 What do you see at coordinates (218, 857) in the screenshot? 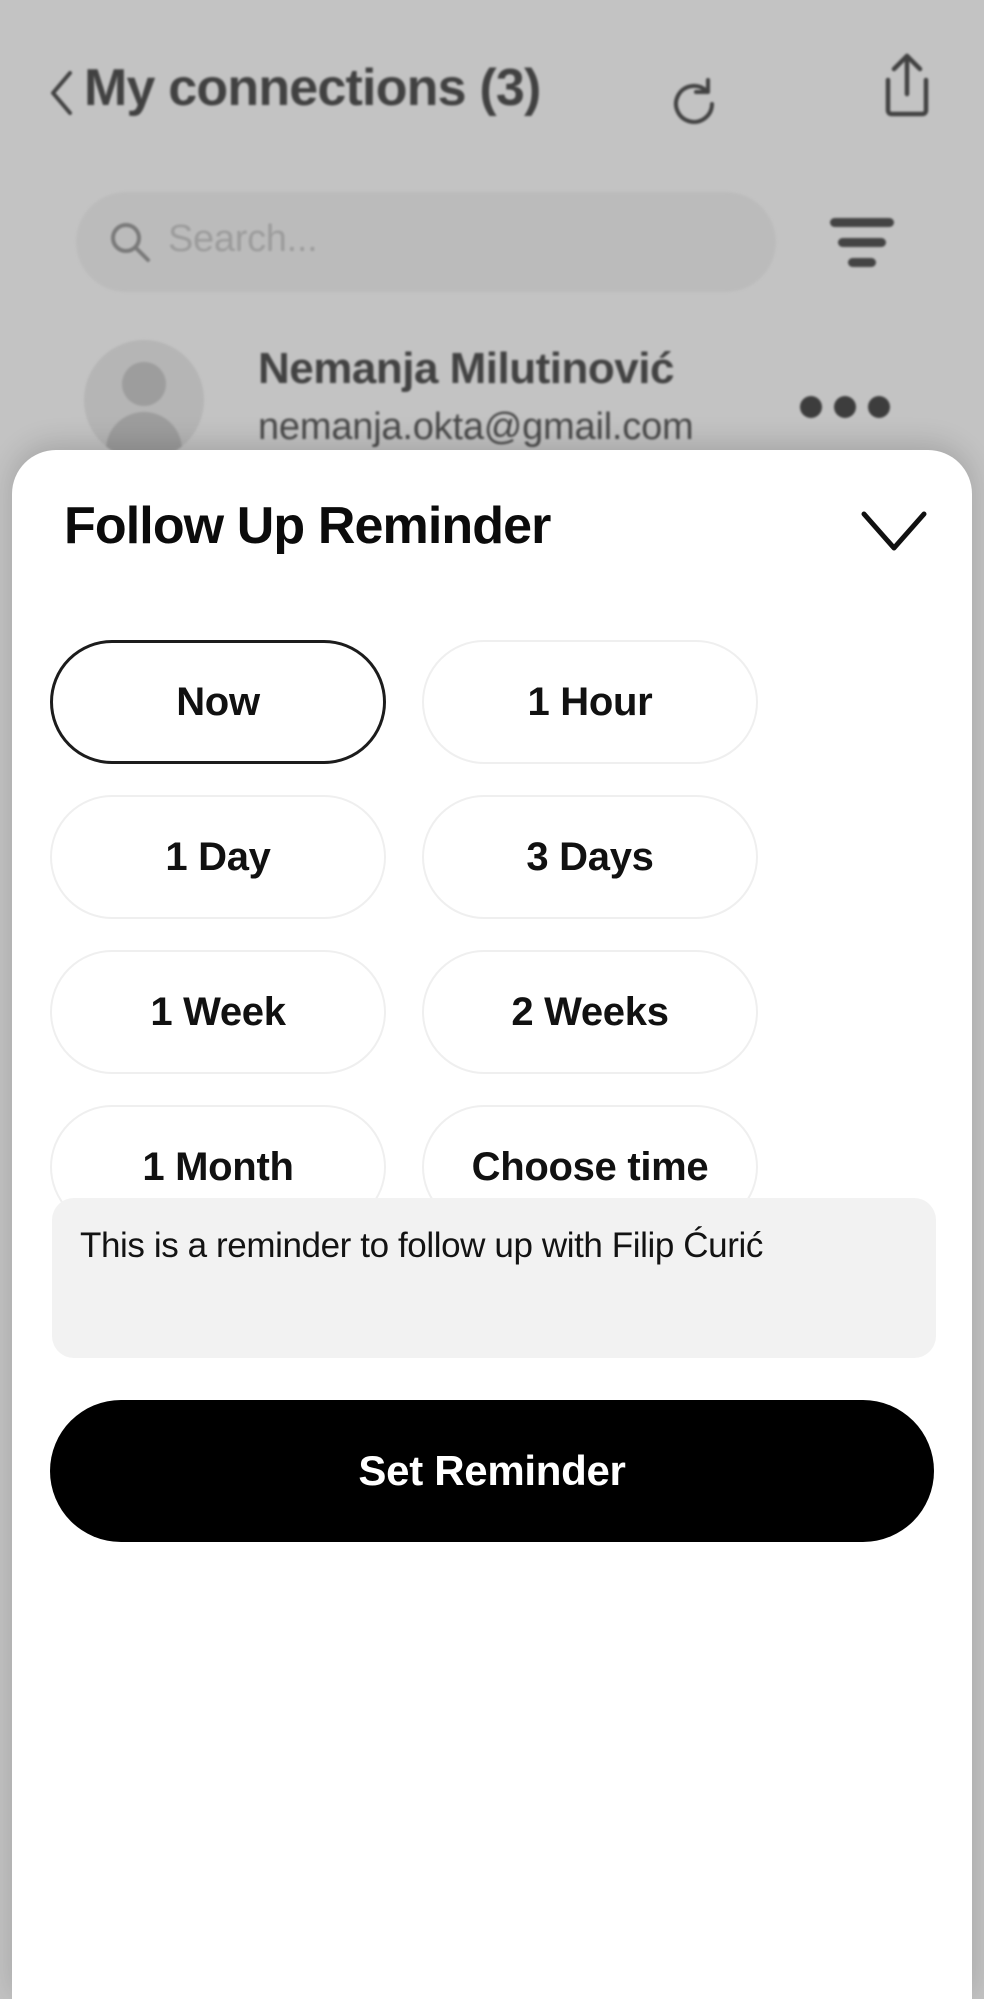
I see `reminder-option-1-day: 1 Day` at bounding box center [218, 857].